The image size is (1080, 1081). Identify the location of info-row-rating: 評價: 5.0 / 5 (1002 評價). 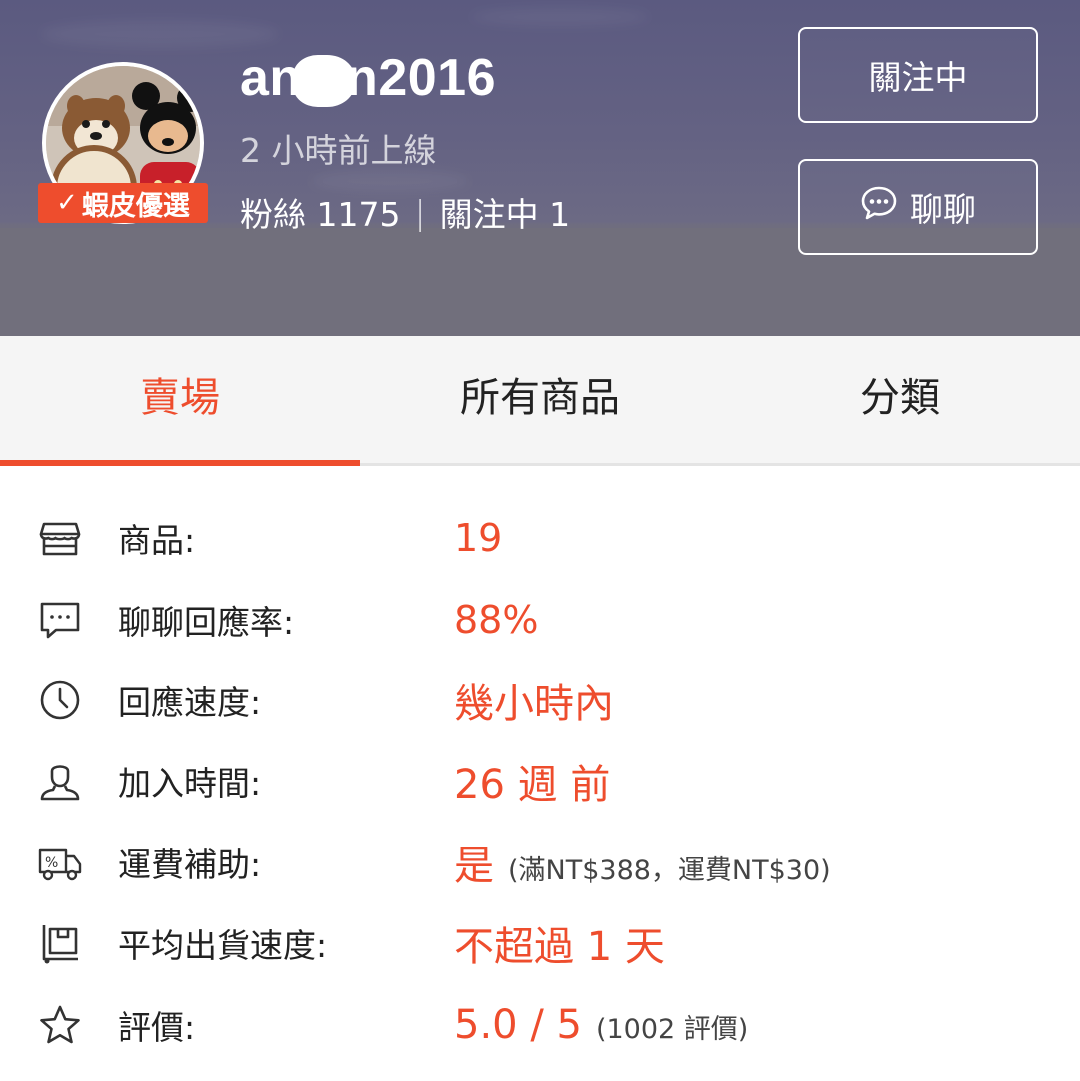
(540, 1025).